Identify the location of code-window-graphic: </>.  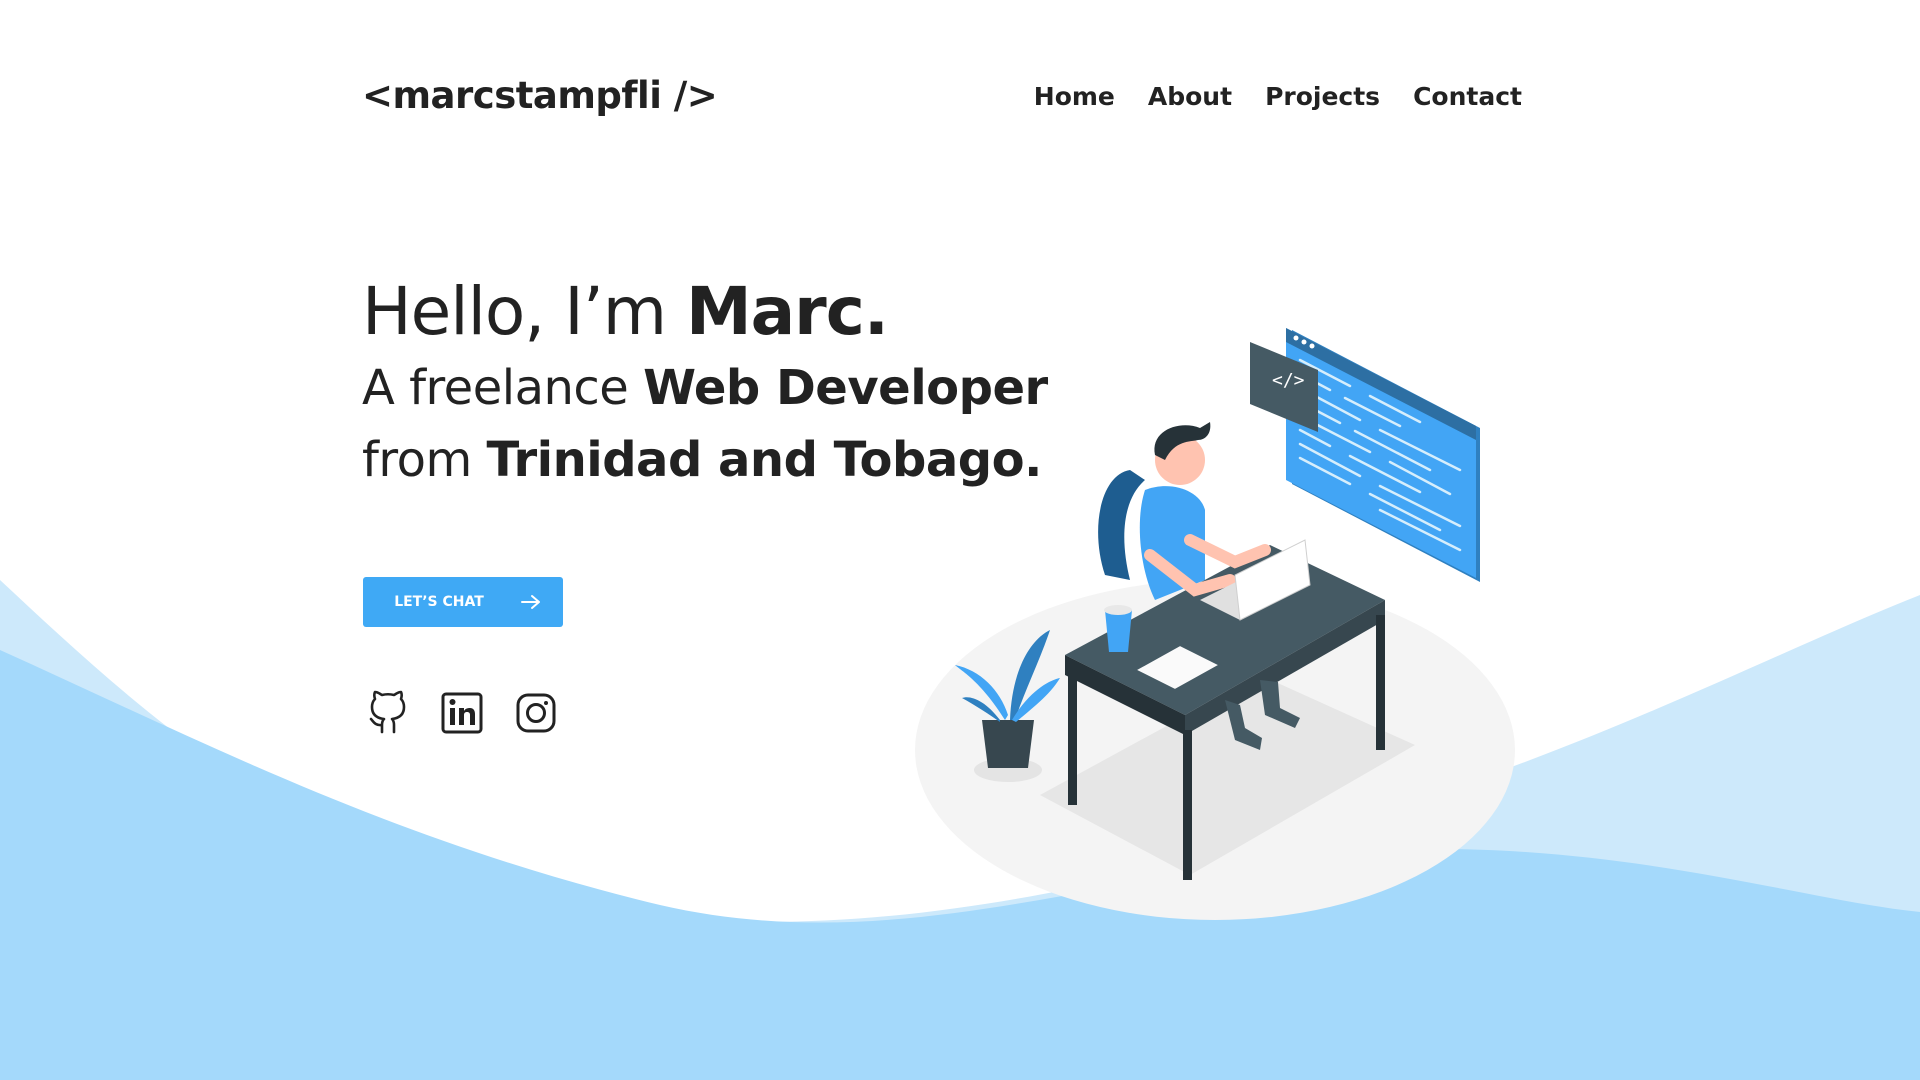
(1365, 455).